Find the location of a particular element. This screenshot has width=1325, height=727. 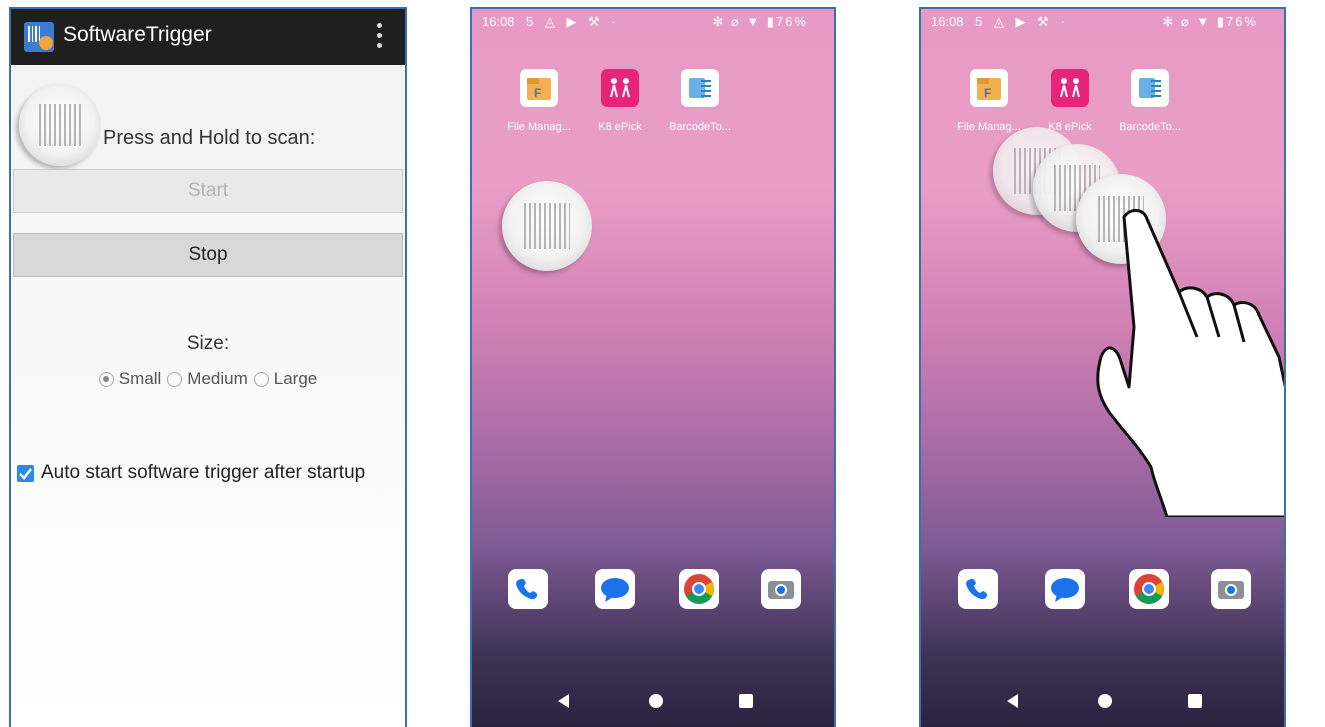

radio-selected-icon is located at coordinates (106, 379).